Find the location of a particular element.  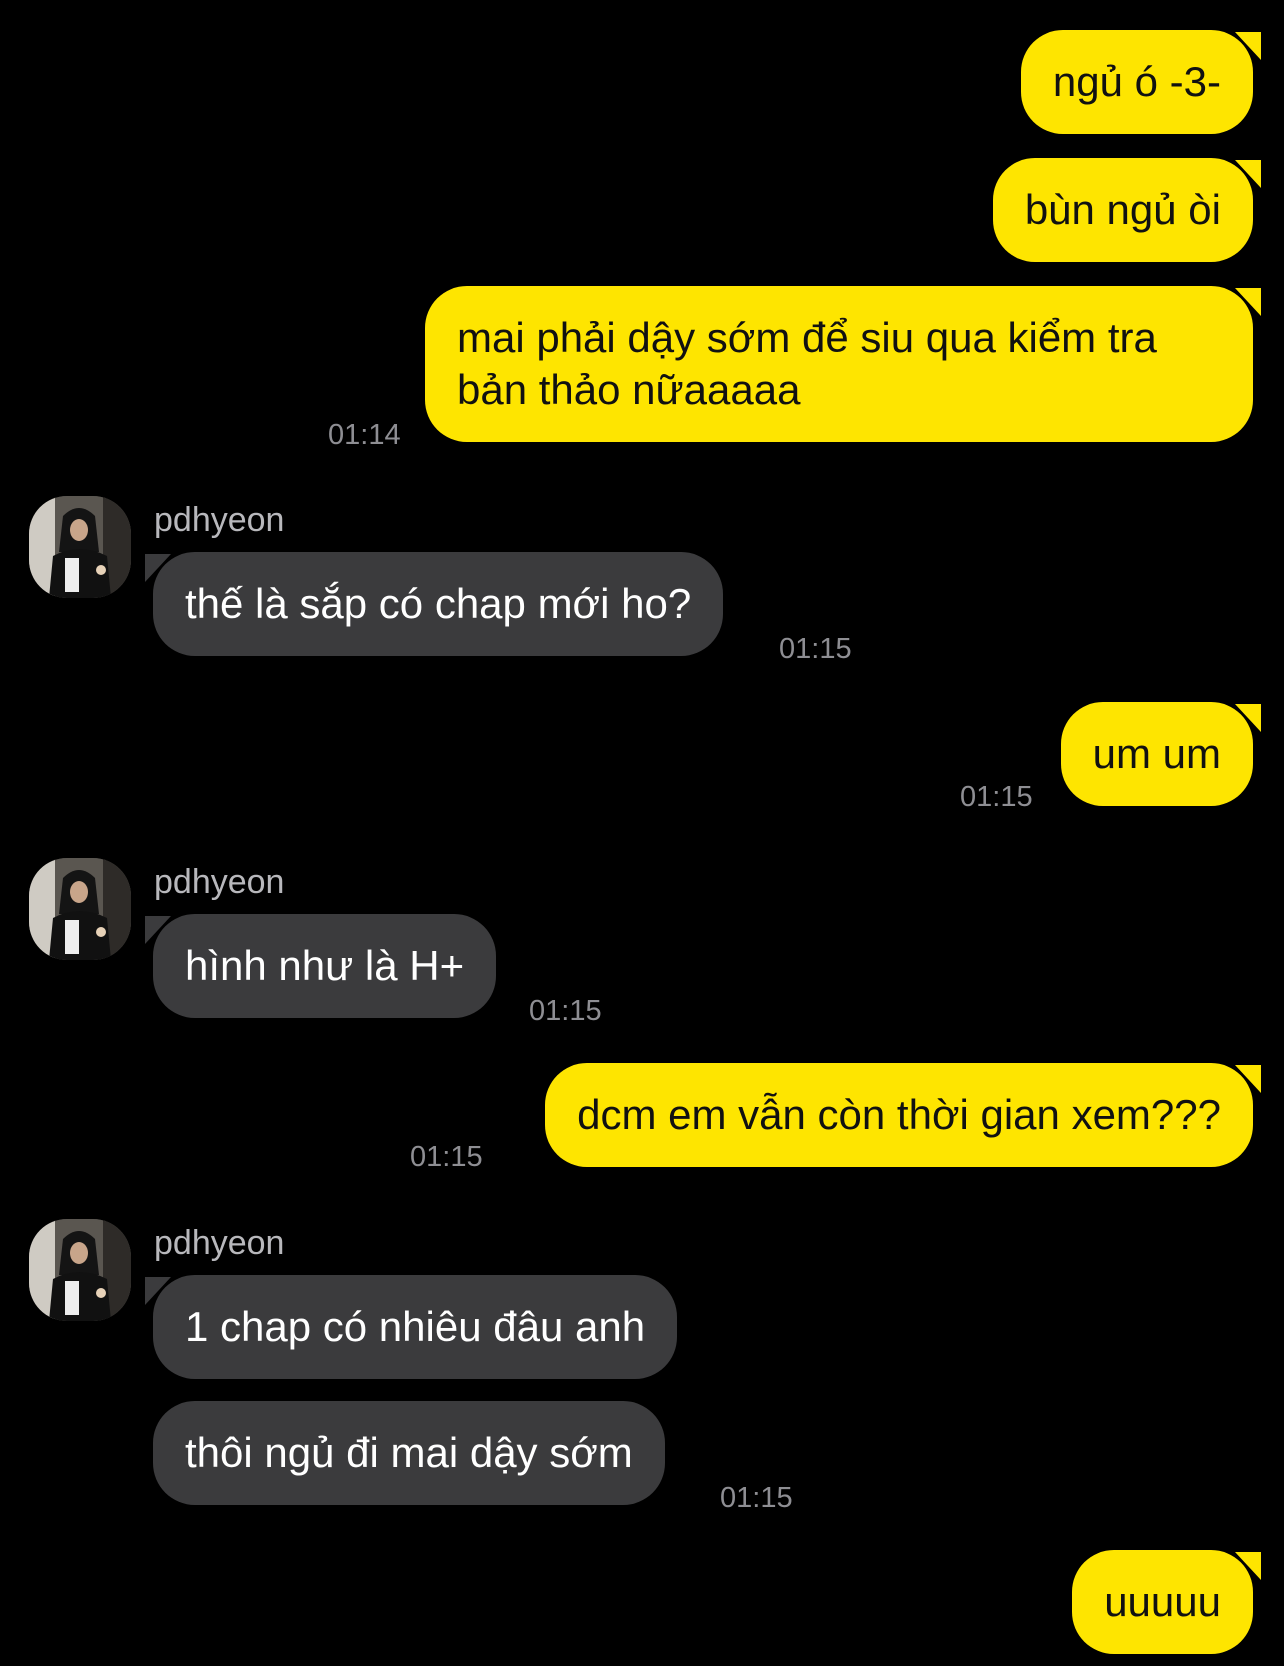

incoming-message-bubble: thế là sắp có chap mới ho? is located at coordinates (434, 604).